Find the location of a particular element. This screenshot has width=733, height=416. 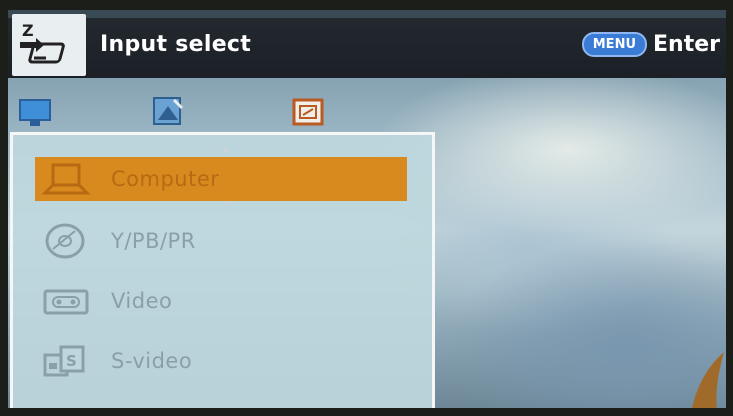

disc-icon is located at coordinates (67, 241).